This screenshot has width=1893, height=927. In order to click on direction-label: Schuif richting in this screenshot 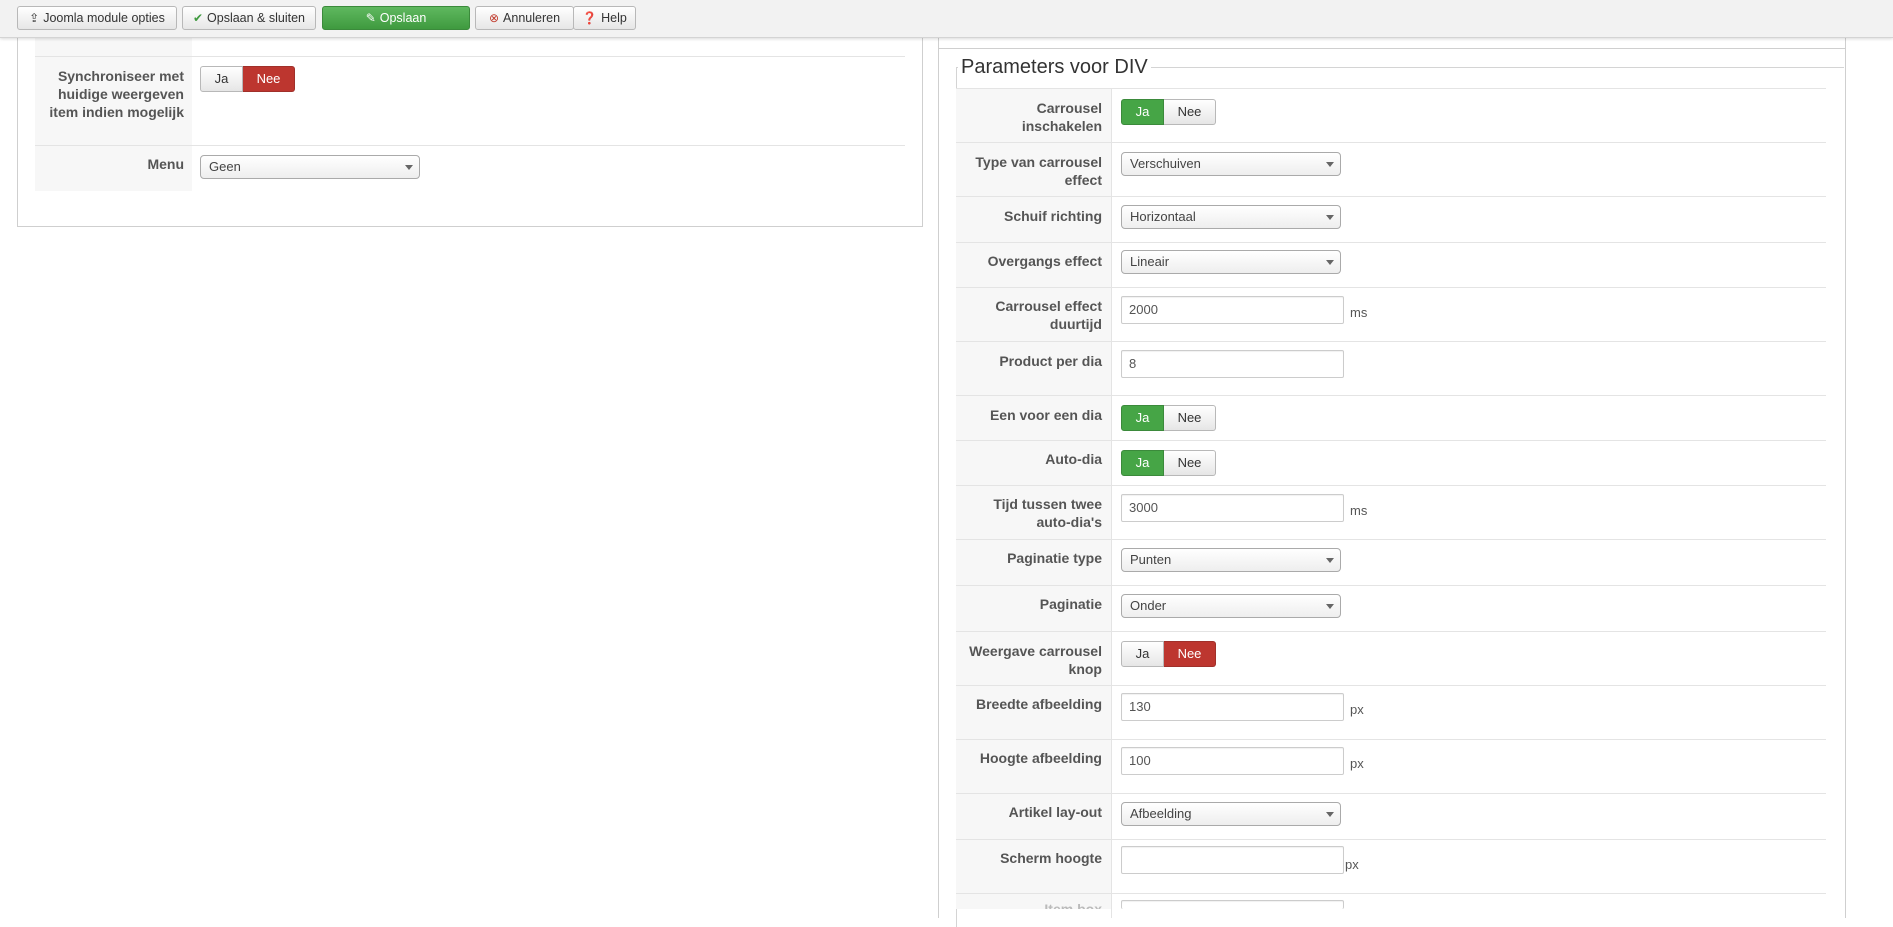, I will do `click(1033, 219)`.